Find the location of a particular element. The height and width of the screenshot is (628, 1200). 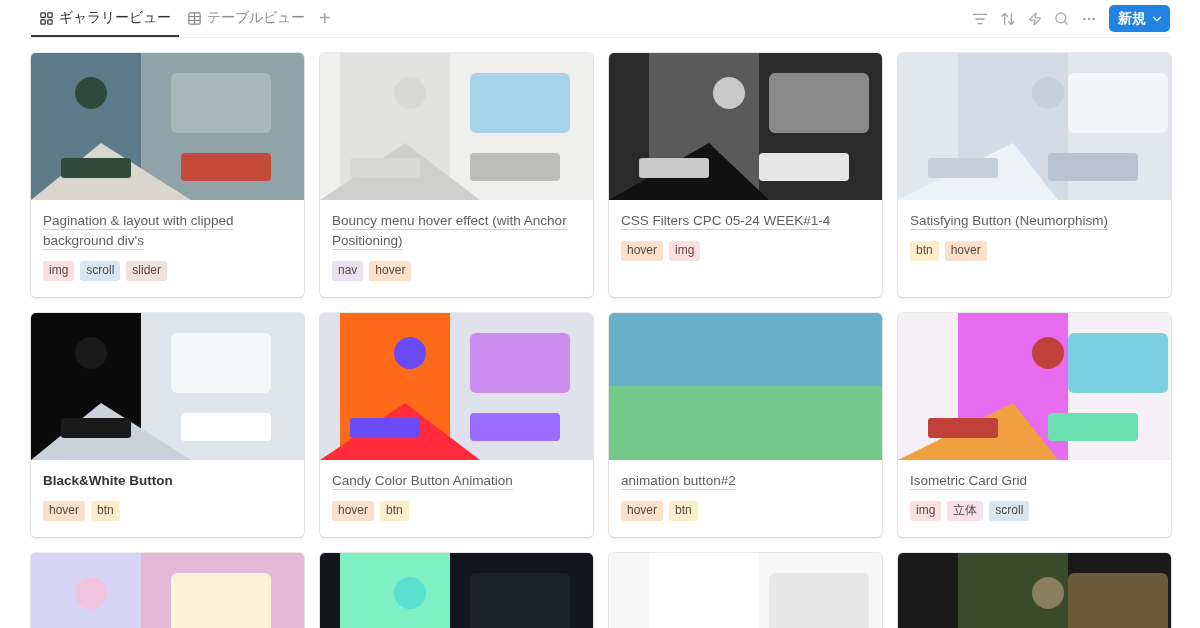

view-tab: ギャラリービュー is located at coordinates (105, 19).